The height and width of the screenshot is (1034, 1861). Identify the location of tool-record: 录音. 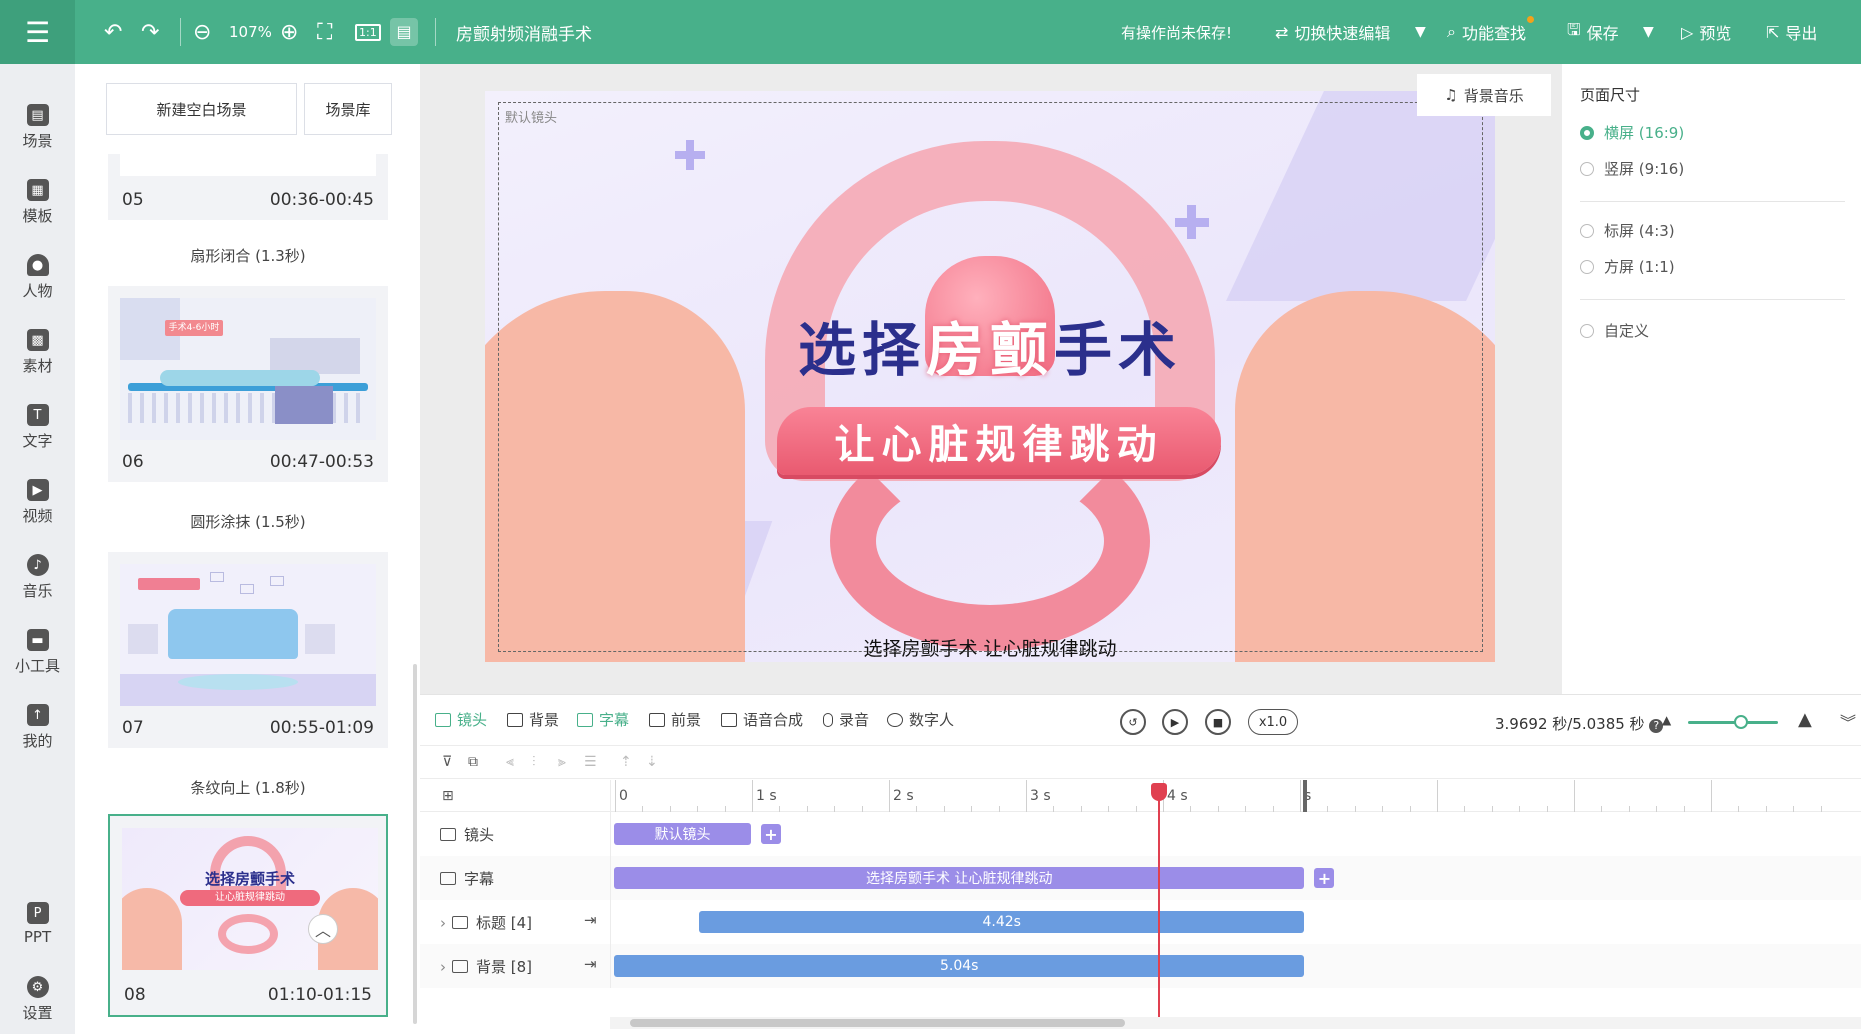
(846, 719).